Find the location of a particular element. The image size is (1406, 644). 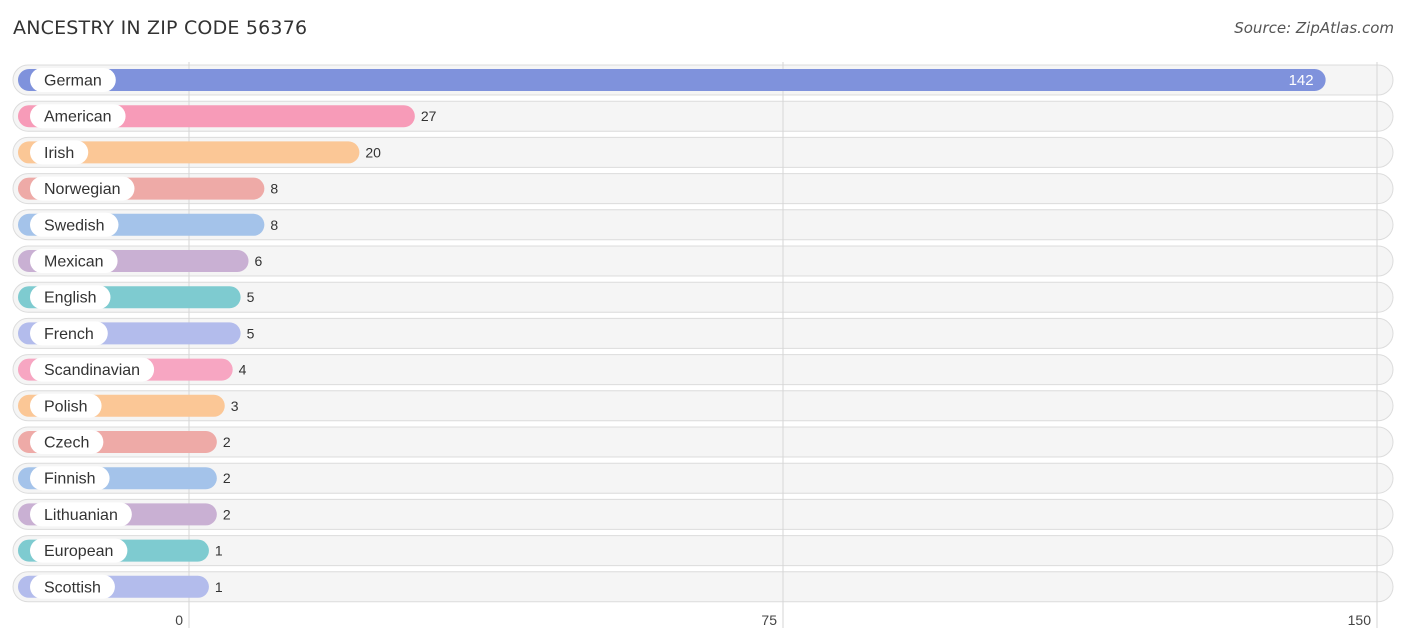

bar-label: Scottish is located at coordinates (72, 587).